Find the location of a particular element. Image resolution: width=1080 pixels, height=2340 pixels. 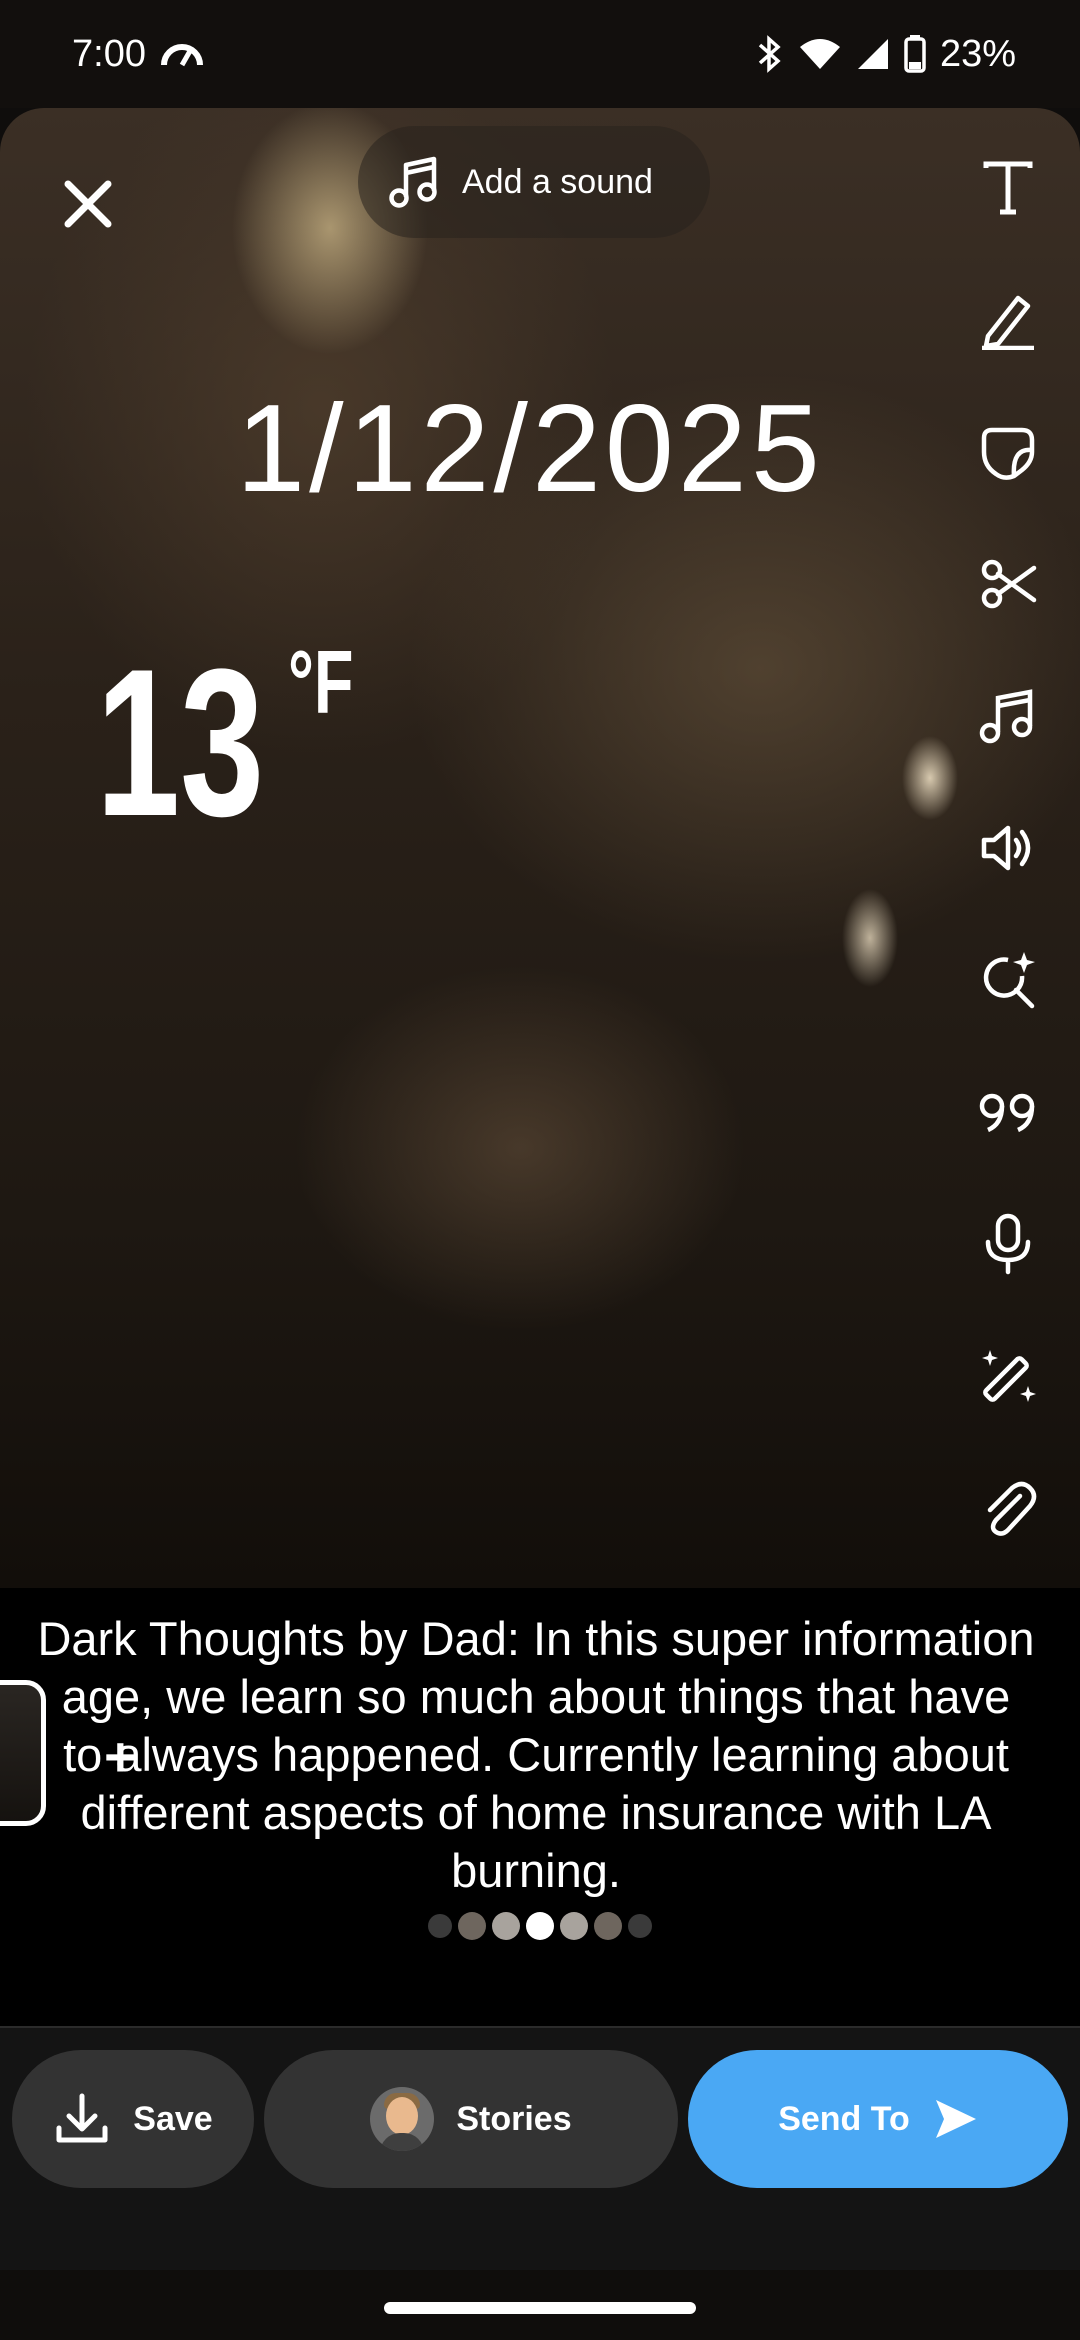

temperature-sticker: 13 °F is located at coordinates (237, 743).